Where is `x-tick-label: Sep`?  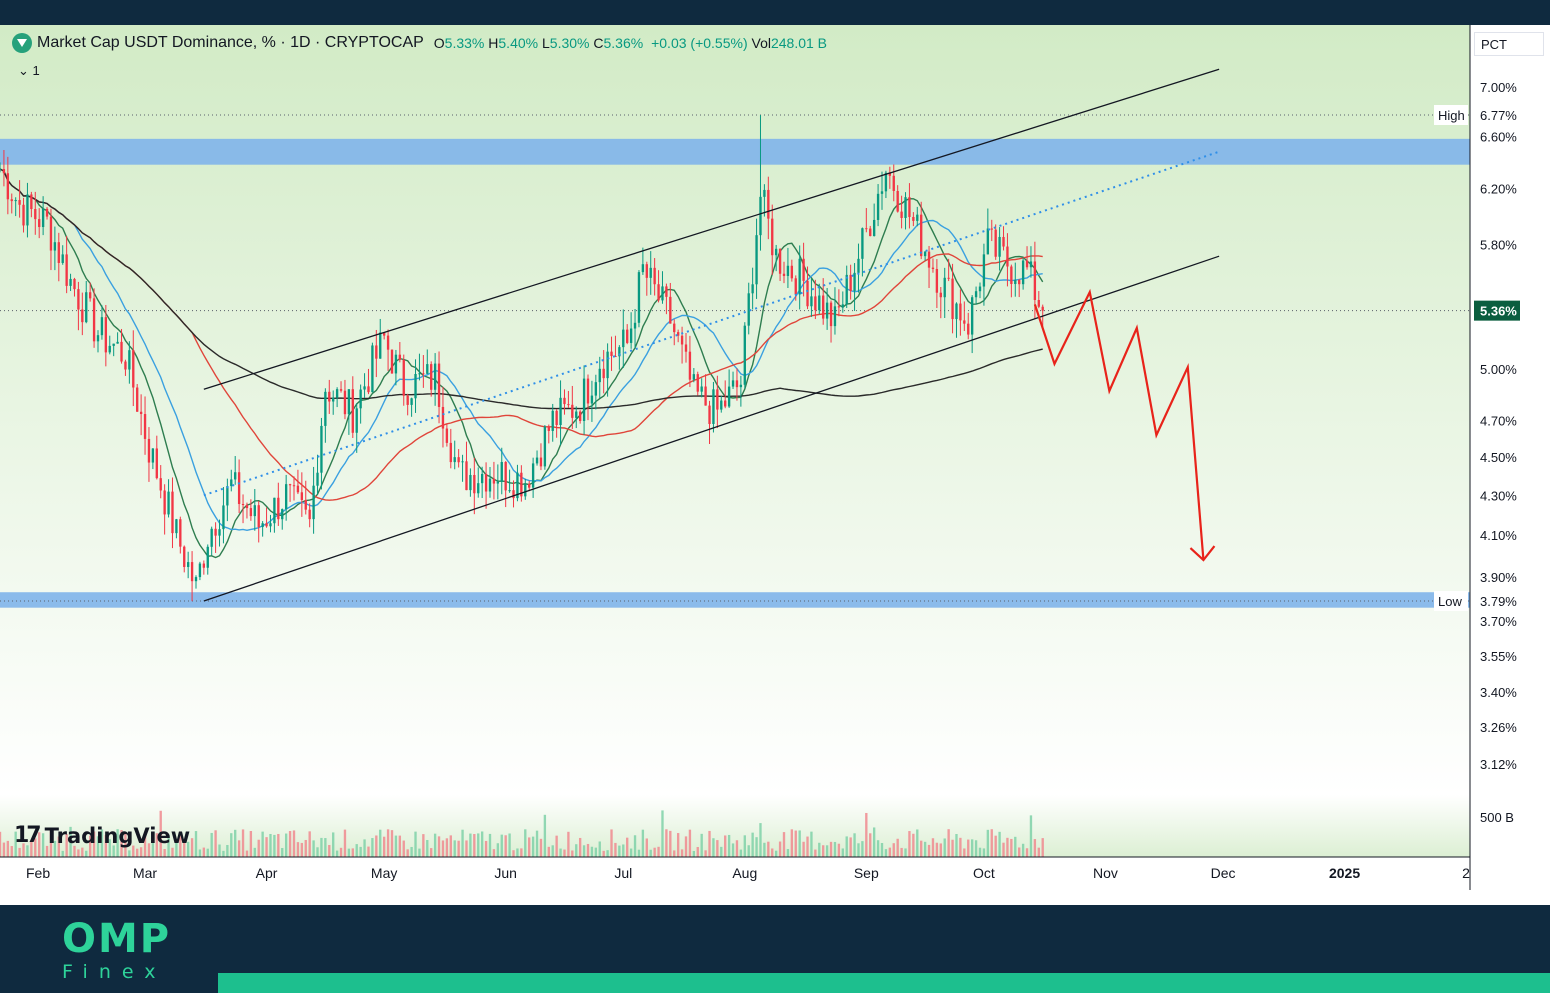 x-tick-label: Sep is located at coordinates (866, 873).